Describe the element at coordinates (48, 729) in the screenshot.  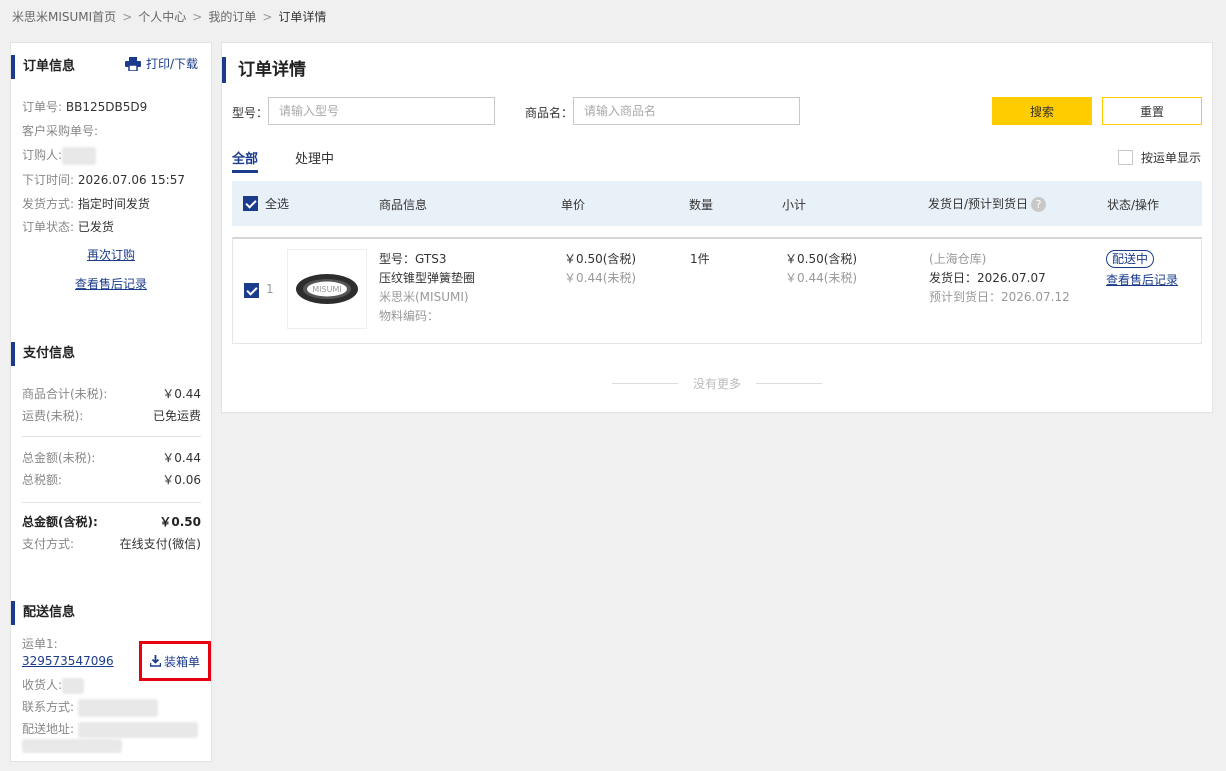
I see `address-label: 配送地址:` at that location.